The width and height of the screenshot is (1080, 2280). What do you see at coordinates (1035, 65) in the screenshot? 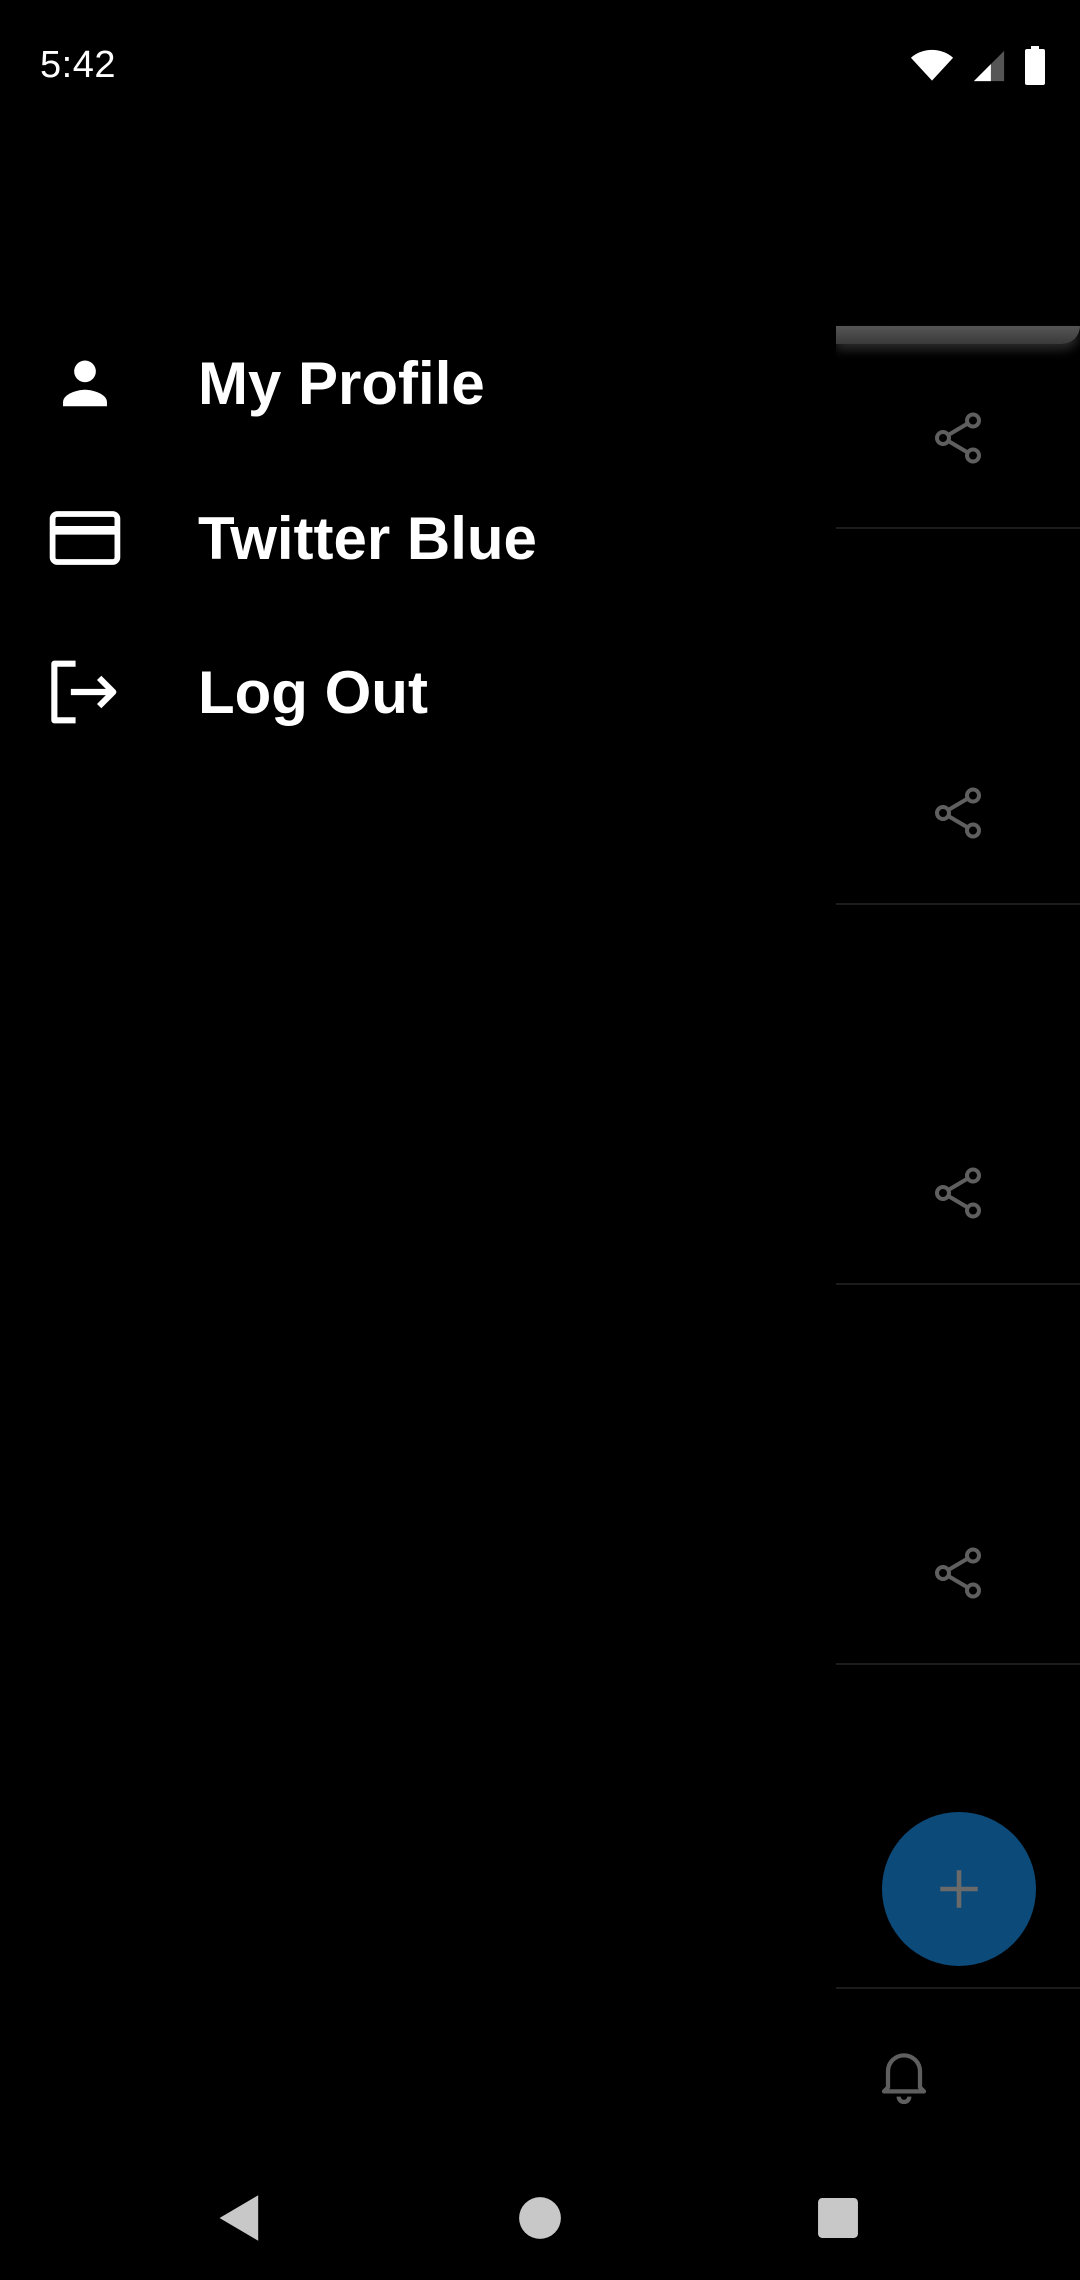
I see `battery-icon` at bounding box center [1035, 65].